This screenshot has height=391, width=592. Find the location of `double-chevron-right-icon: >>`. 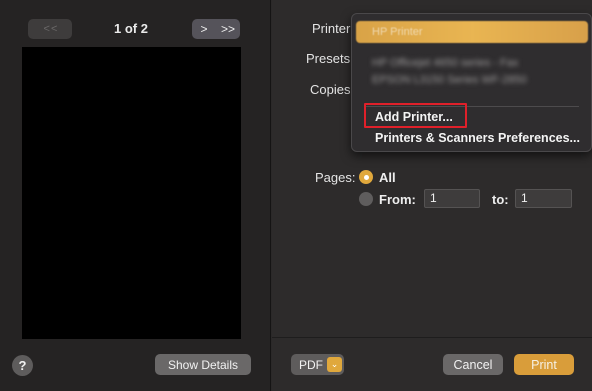

double-chevron-right-icon: >> is located at coordinates (228, 29).